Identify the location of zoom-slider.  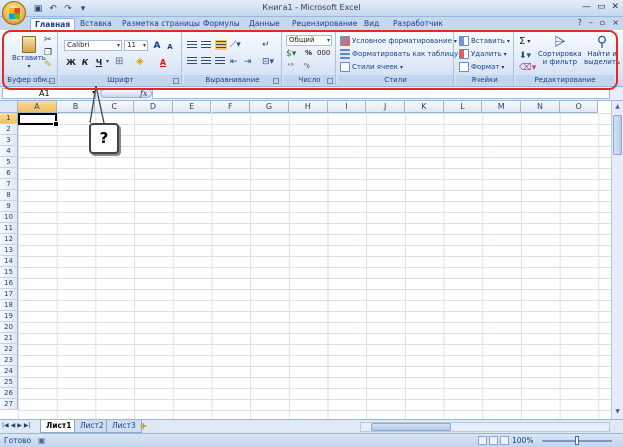
(577, 440).